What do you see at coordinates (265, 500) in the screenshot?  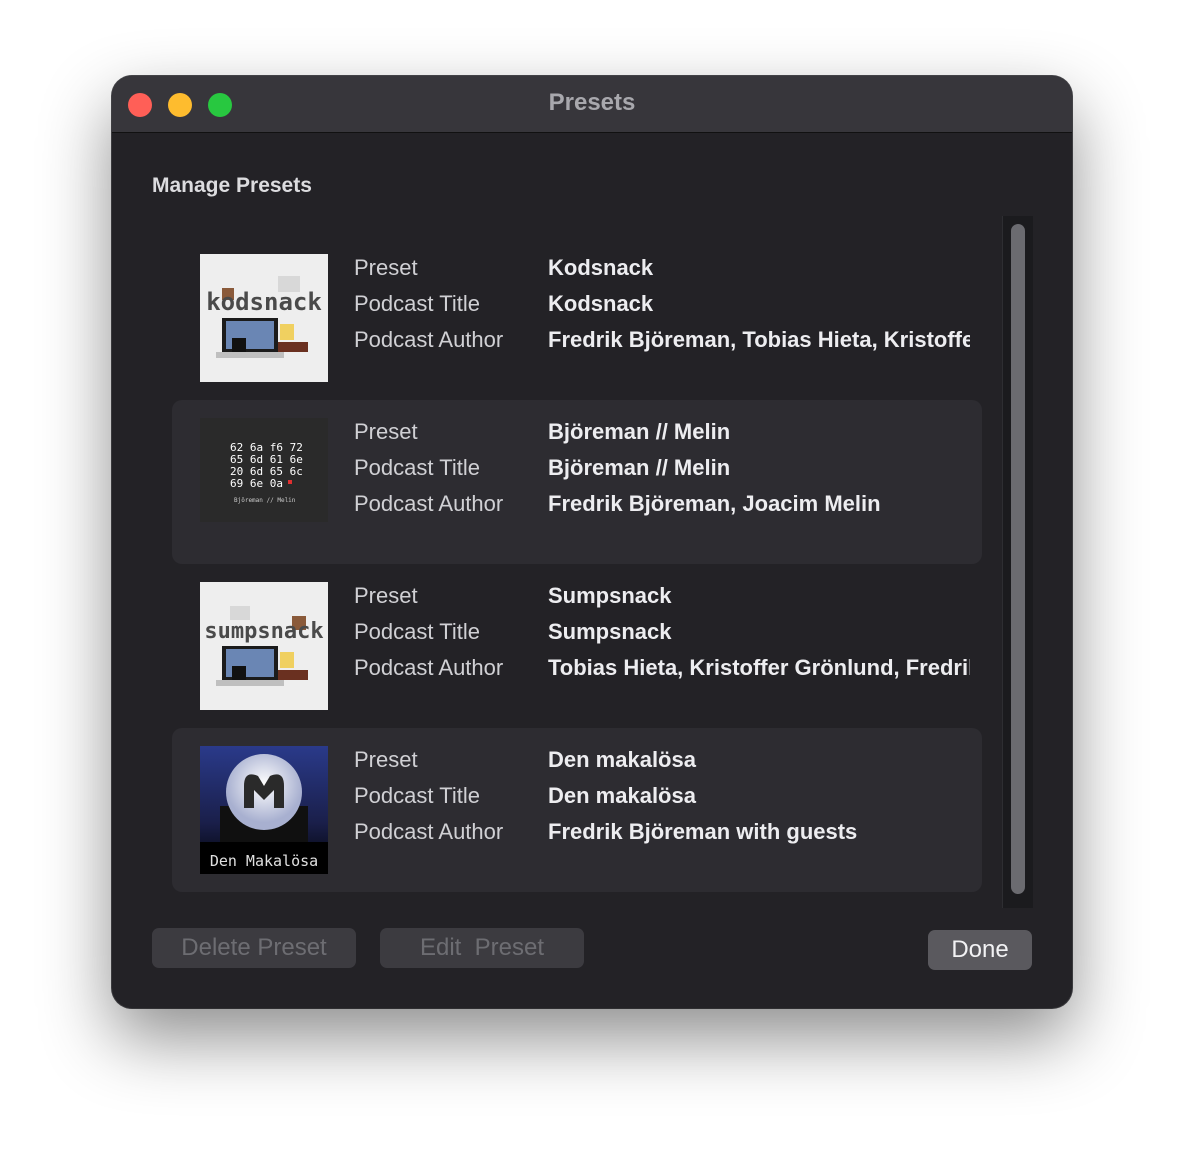 I see `artwork-caption: Björeman // Melin` at bounding box center [265, 500].